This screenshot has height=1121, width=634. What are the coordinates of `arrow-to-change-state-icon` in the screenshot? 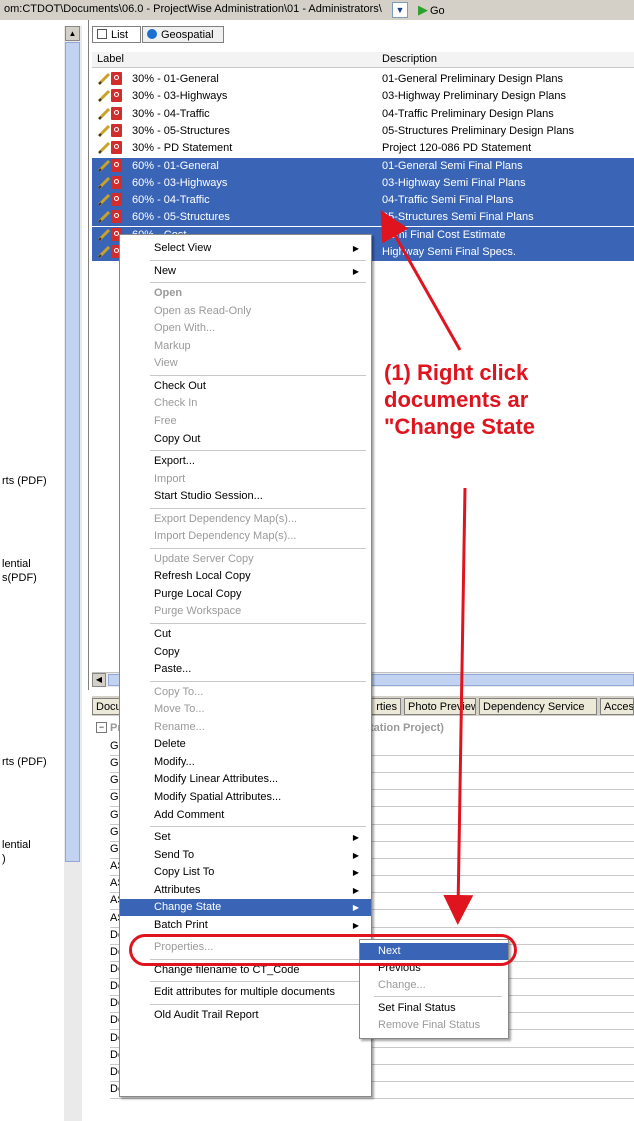 It's located at (458, 706).